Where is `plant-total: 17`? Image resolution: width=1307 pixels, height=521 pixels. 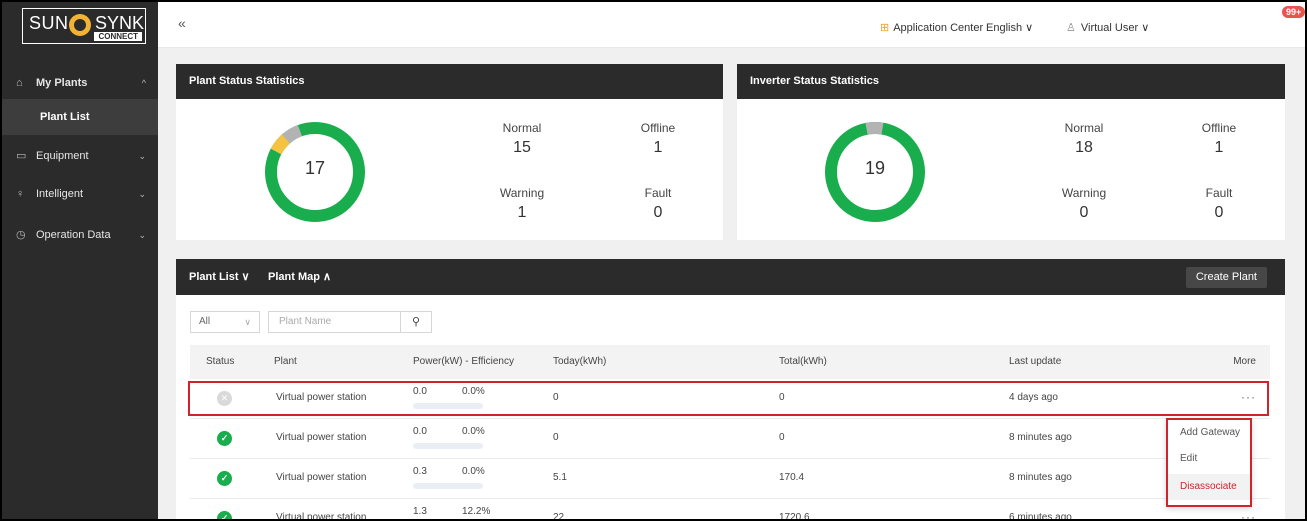
plant-total: 17 is located at coordinates (315, 168).